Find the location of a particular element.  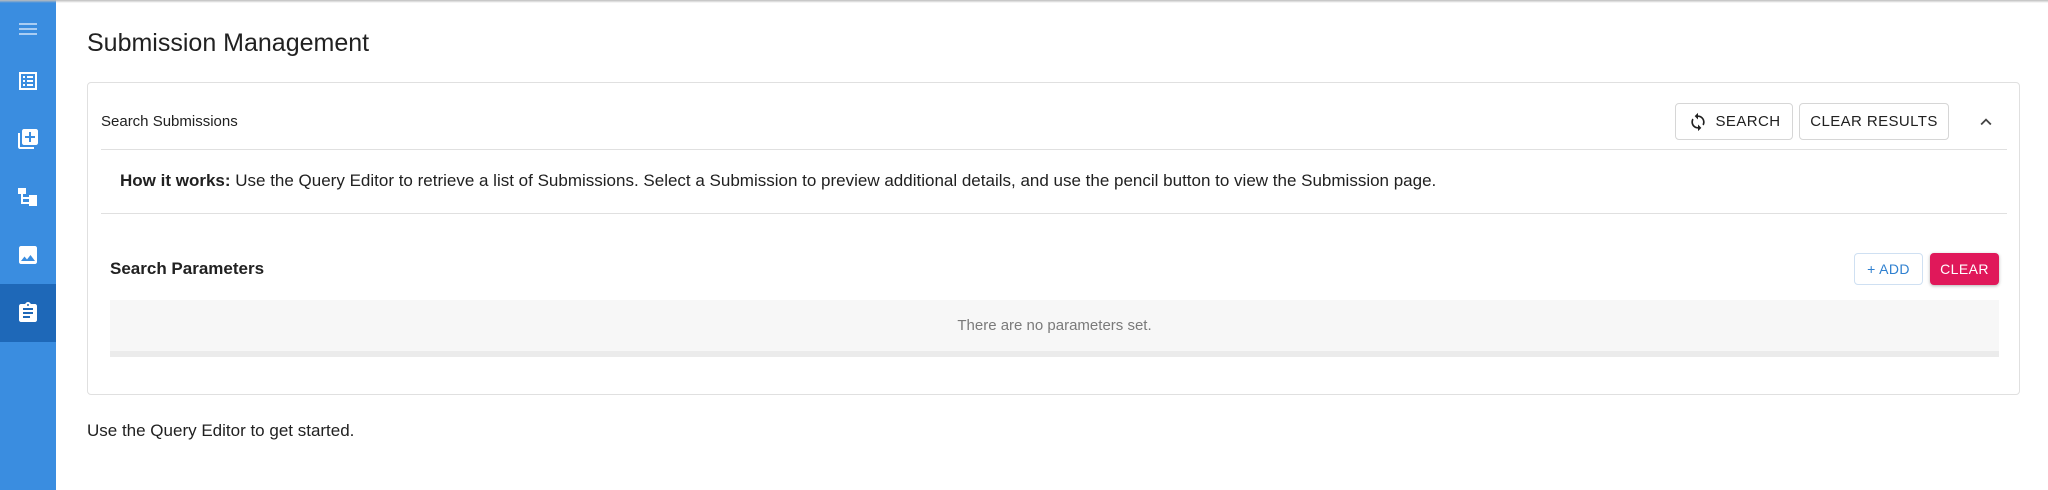

sidebar-item-list is located at coordinates (28, 81).